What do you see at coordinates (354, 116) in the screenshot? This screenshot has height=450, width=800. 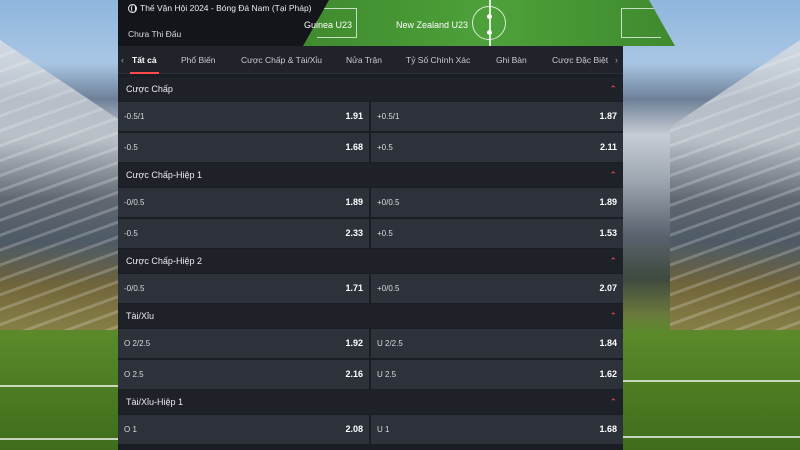 I see `odds-value: 1.91` at bounding box center [354, 116].